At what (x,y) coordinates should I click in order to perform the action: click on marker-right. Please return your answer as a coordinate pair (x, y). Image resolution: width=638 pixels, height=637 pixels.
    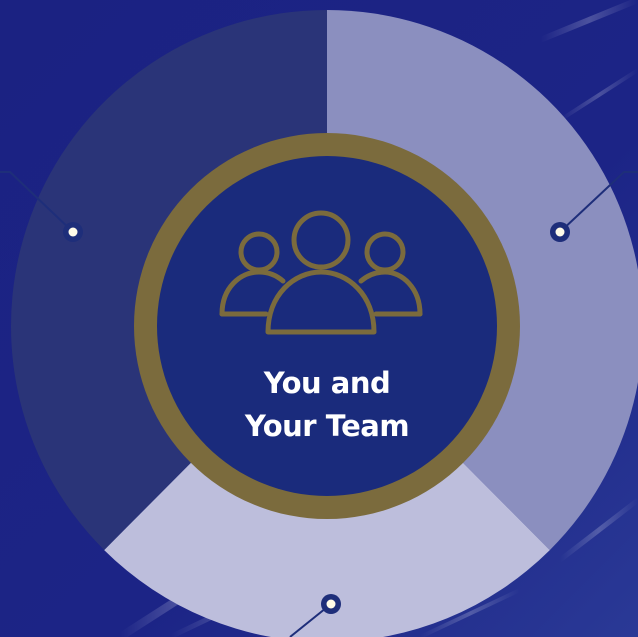
    Looking at the image, I should click on (560, 232).